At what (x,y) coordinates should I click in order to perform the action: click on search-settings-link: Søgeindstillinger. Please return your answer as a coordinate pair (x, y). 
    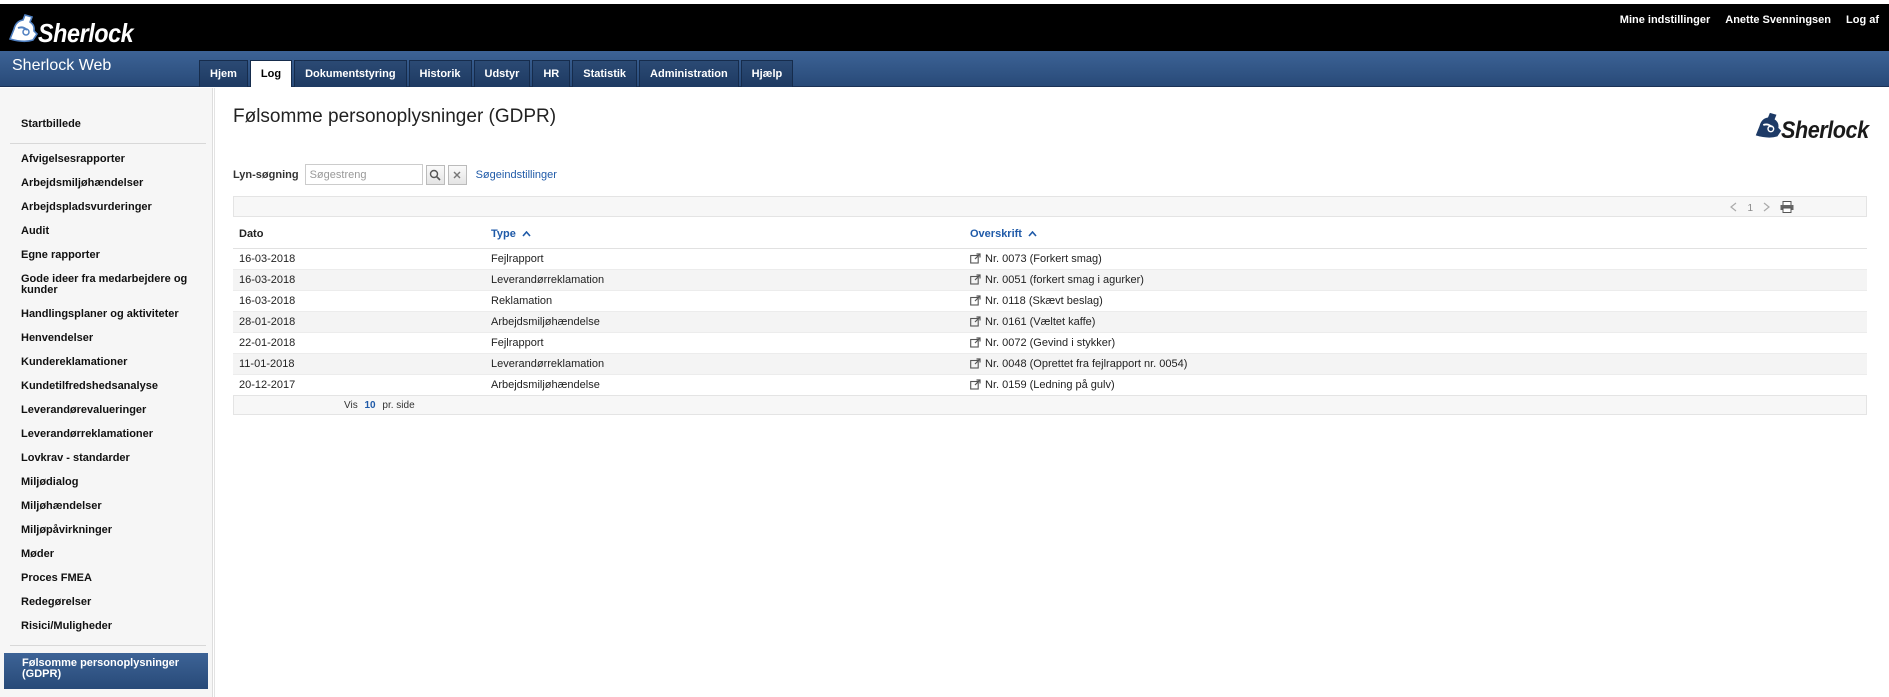
    Looking at the image, I should click on (516, 175).